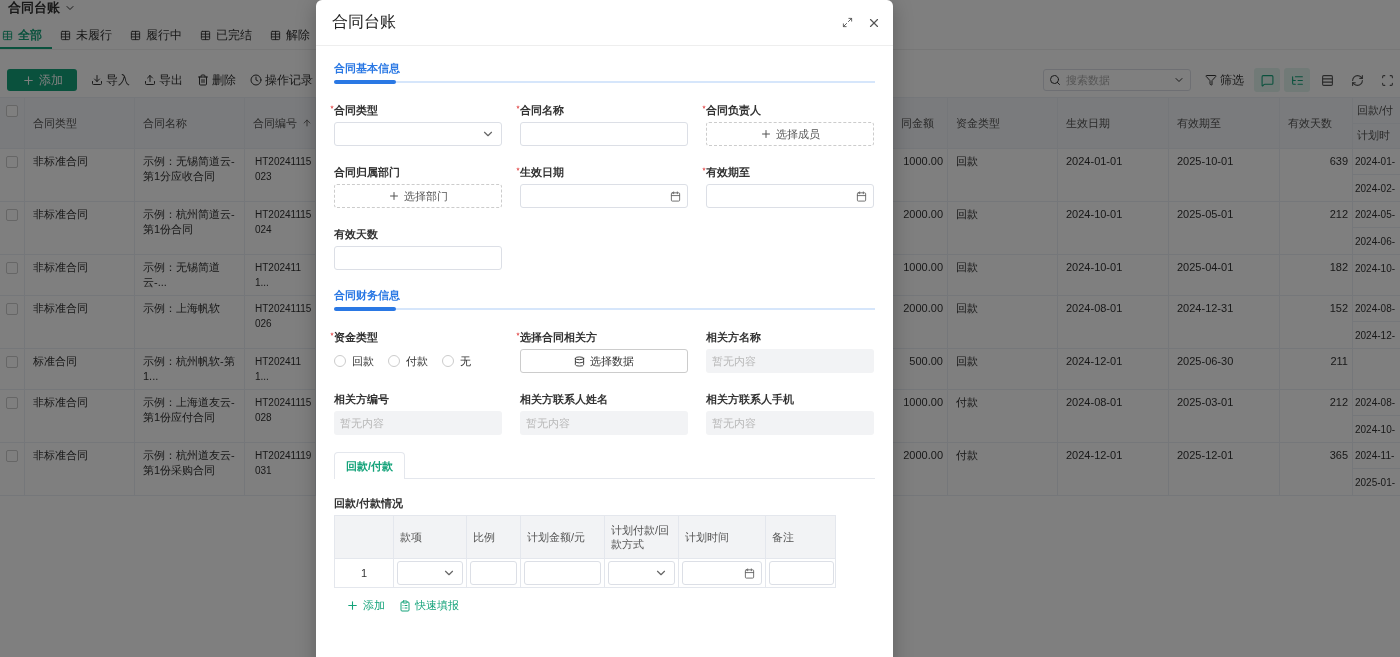 Image resolution: width=1400 pixels, height=657 pixels. What do you see at coordinates (1205, 267) in the screenshot?
I see `table-cell: 2025-04-01` at bounding box center [1205, 267].